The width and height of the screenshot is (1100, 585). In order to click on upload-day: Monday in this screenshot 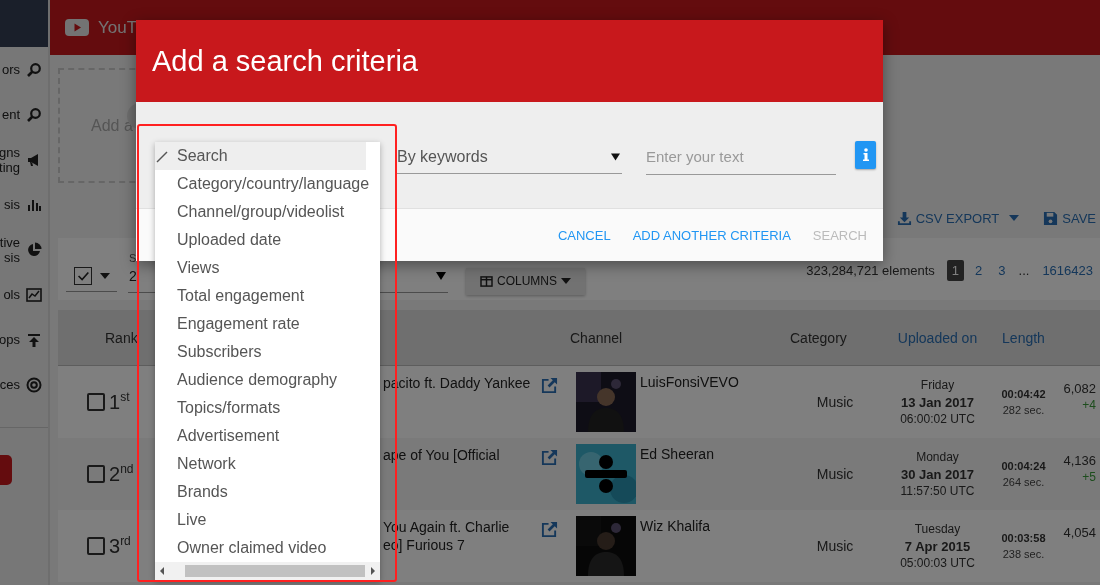, I will do `click(937, 457)`.